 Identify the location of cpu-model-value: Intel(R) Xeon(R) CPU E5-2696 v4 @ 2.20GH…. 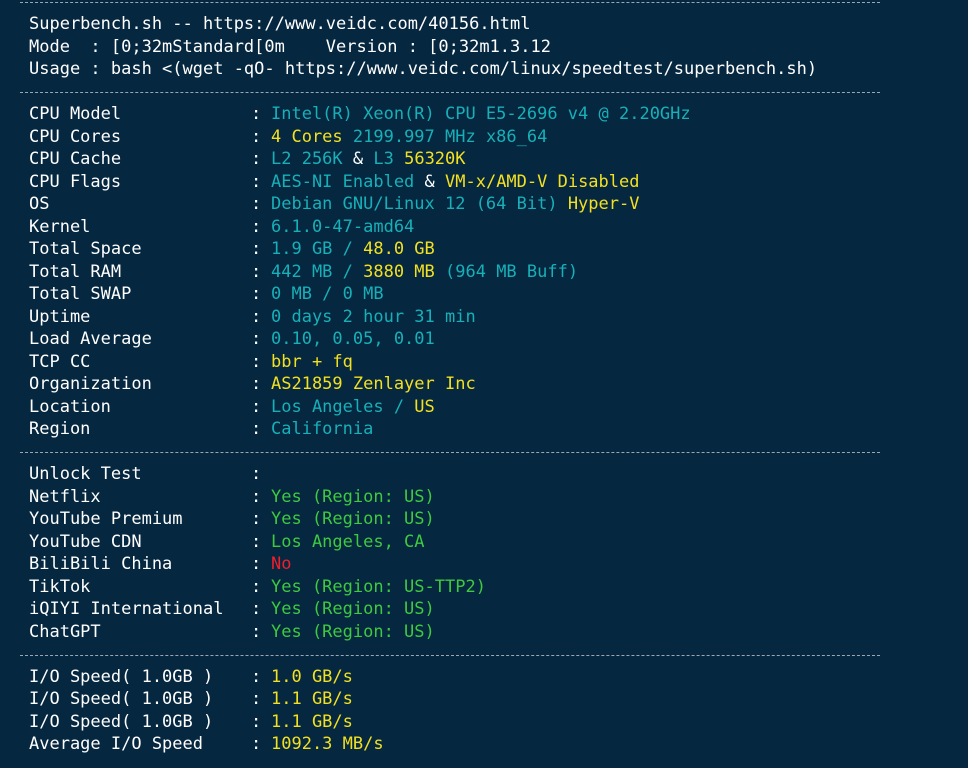
(481, 114).